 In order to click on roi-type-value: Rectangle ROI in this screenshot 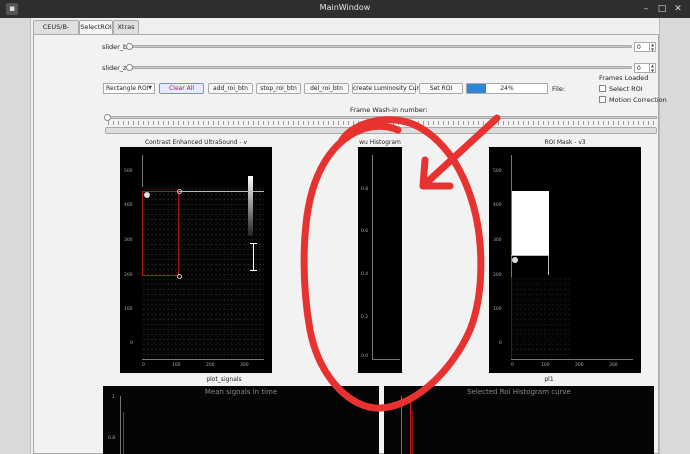, I will do `click(127, 88)`.